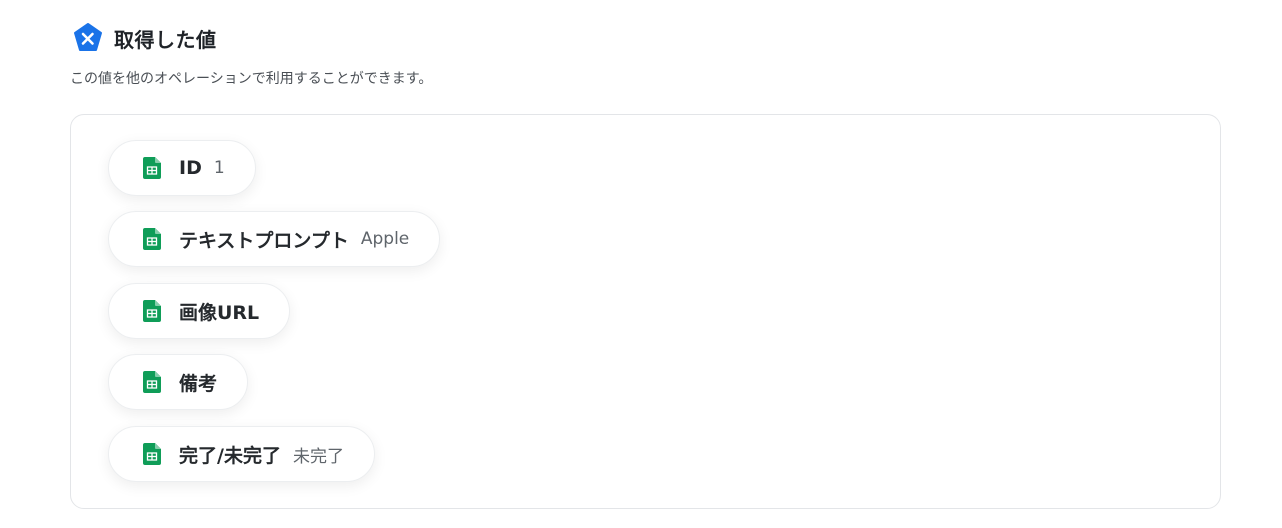 The width and height of the screenshot is (1282, 528). What do you see at coordinates (230, 455) in the screenshot?
I see `field-label: 完了/未完了` at bounding box center [230, 455].